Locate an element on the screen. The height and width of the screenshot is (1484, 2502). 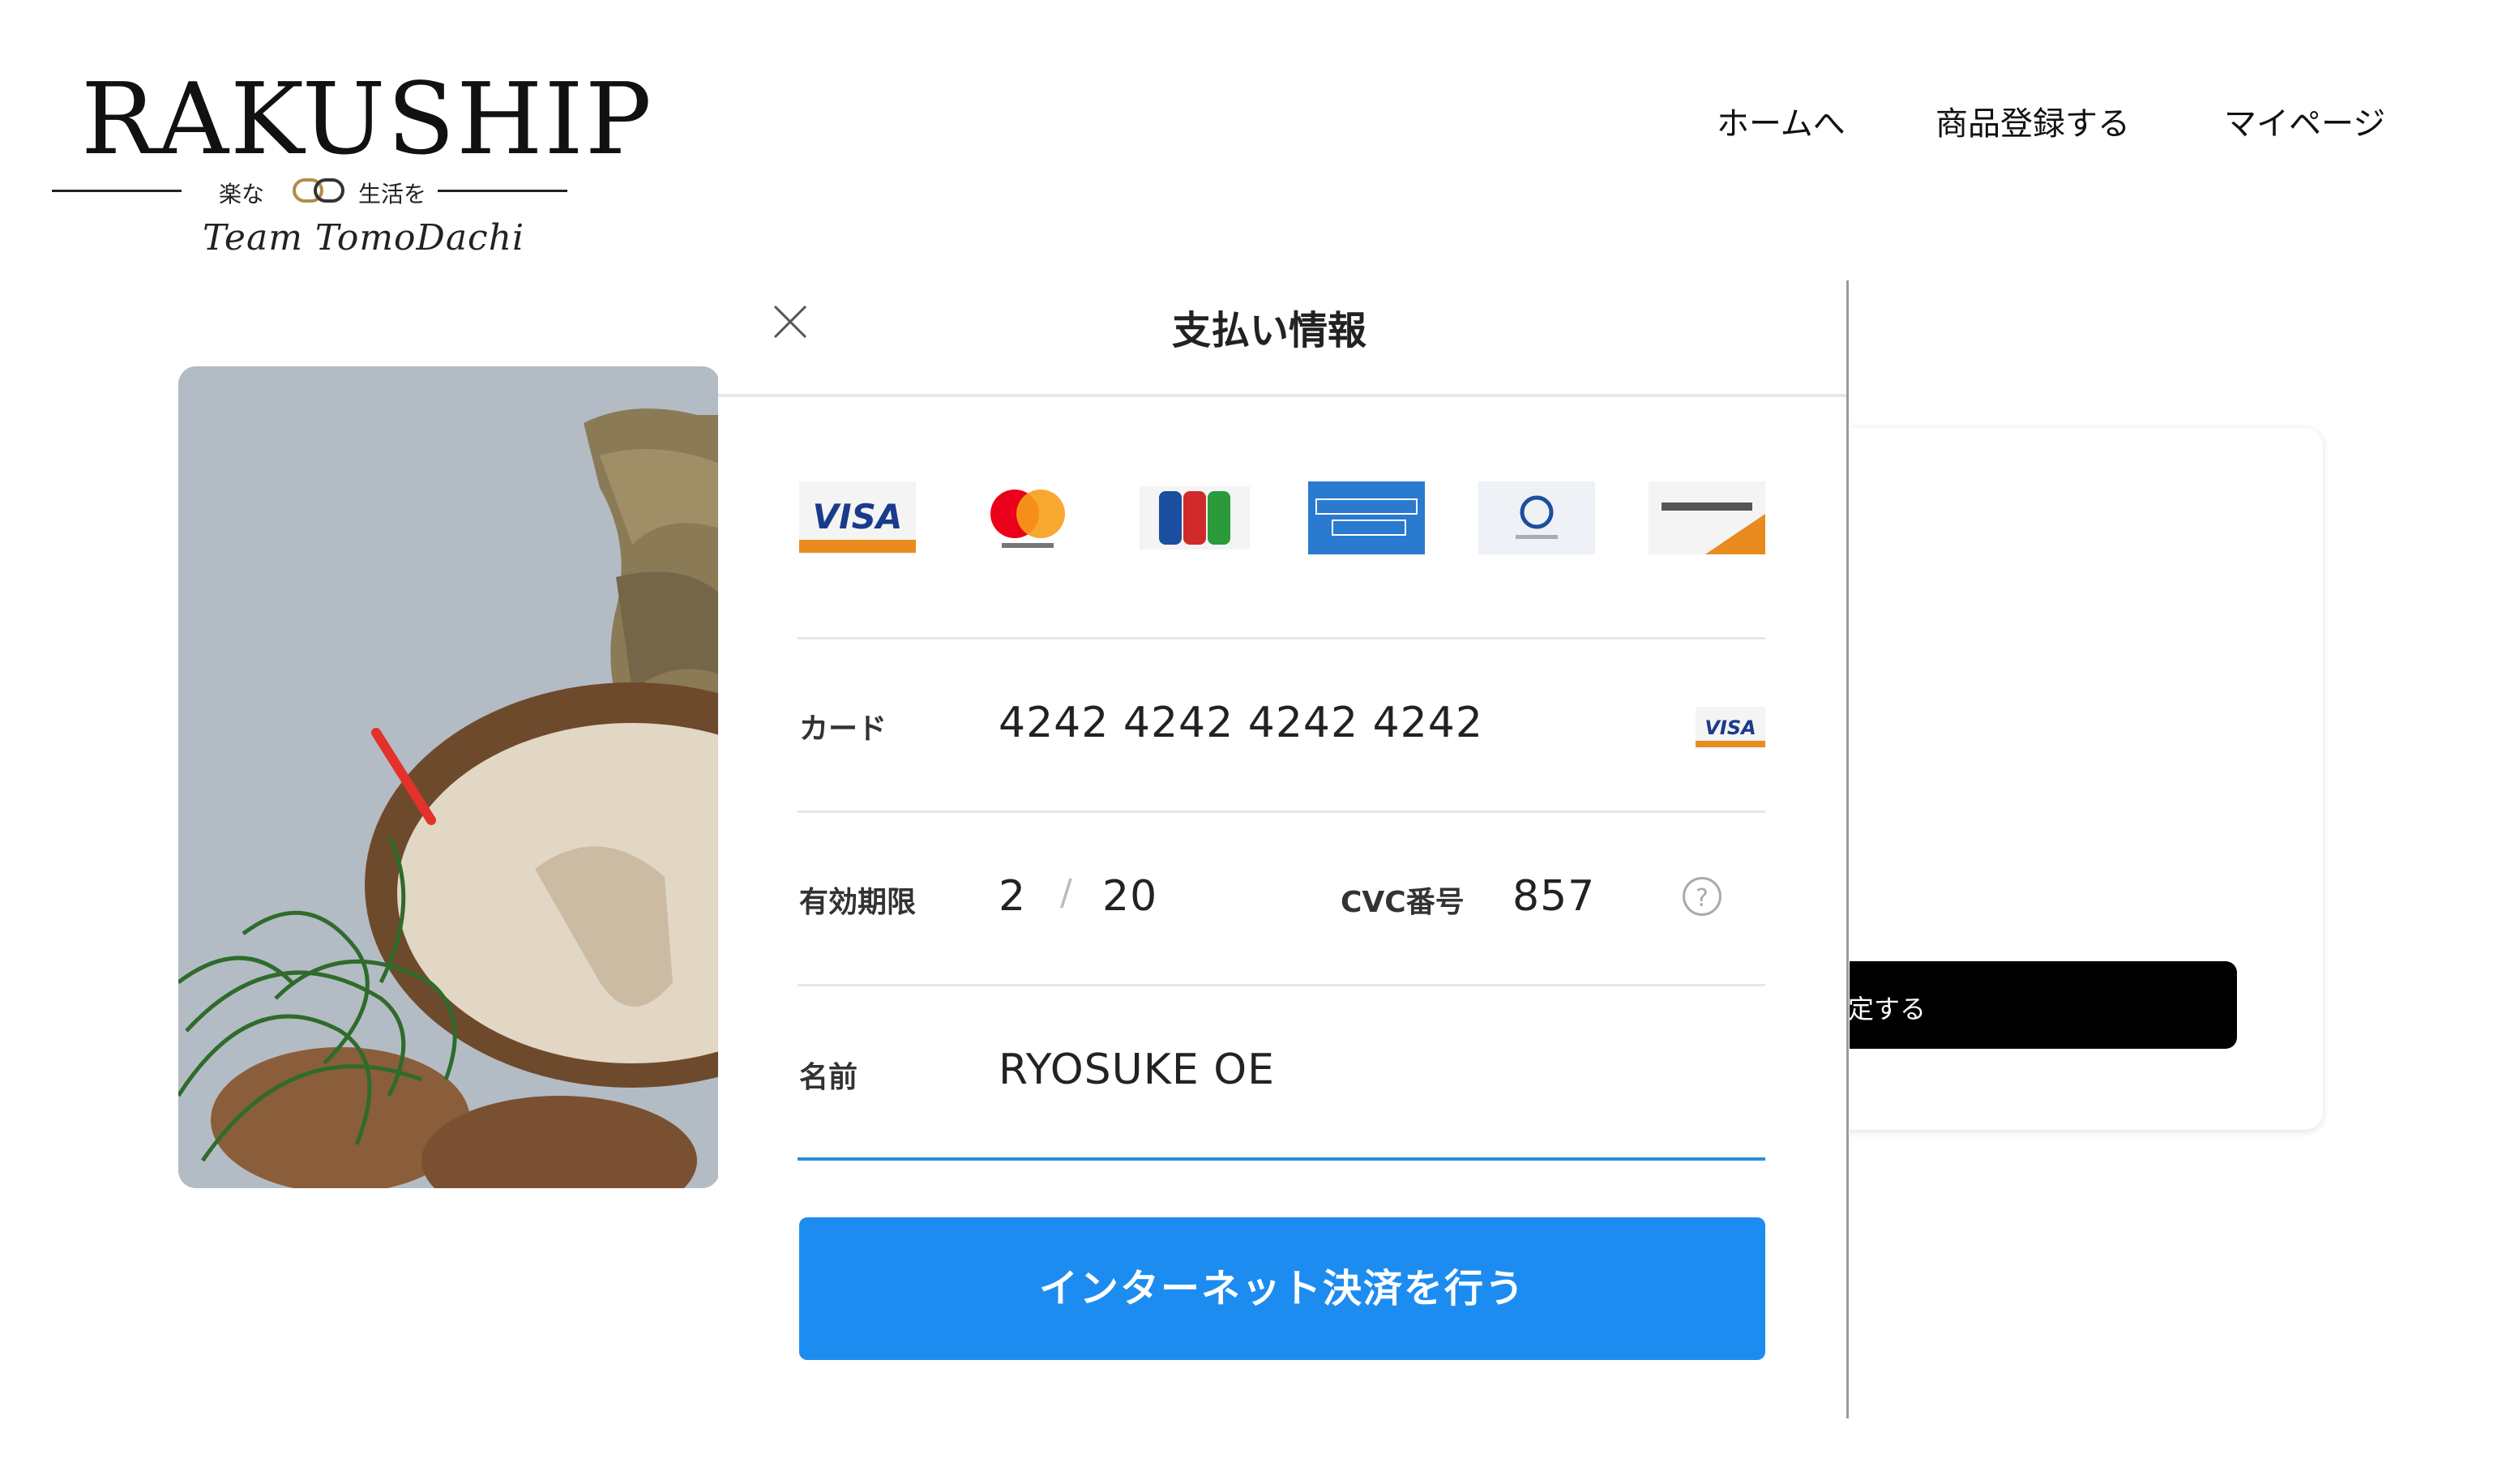
nav-home: ホームへ is located at coordinates (1781, 120).